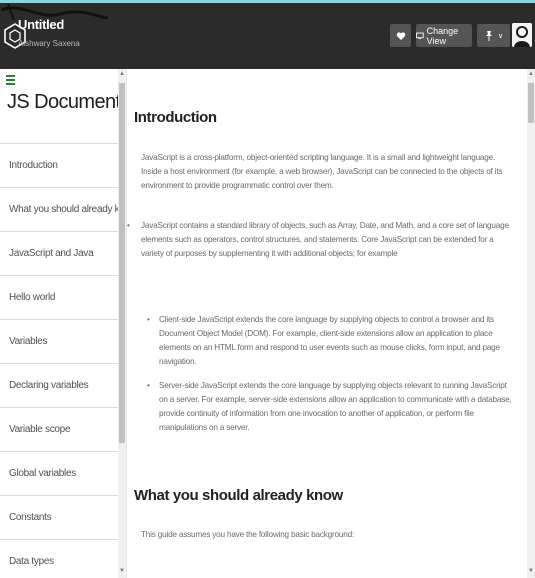 Image resolution: width=535 pixels, height=578 pixels. I want to click on top-bar: Untitled Aishwary Saxena Change View ∨, so click(267, 34).